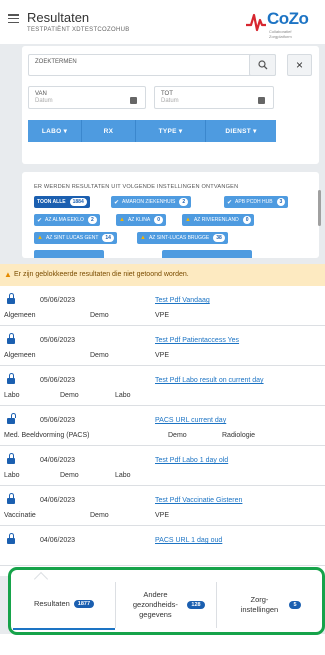 The image size is (325, 655). Describe the element at coordinates (158, 220) in the screenshot. I see `institution-count: 0` at that location.